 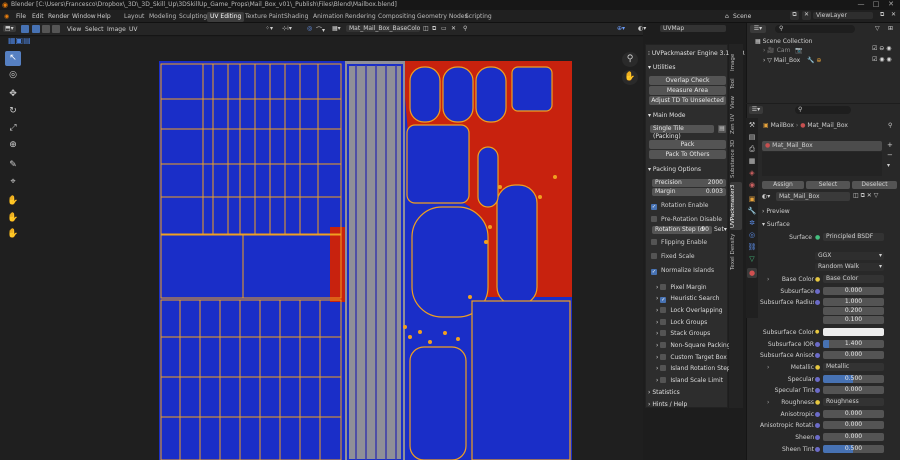 What do you see at coordinates (13, 234) in the screenshot?
I see `pinch-sculpt-tool-icon: ✋` at bounding box center [13, 234].